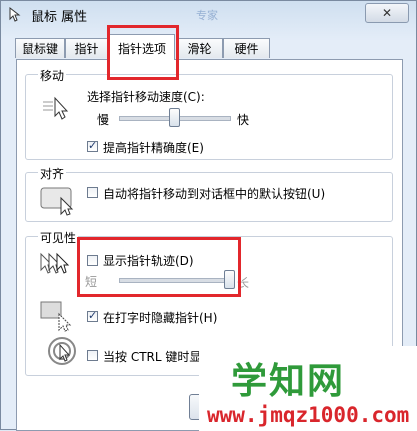  What do you see at coordinates (56, 108) in the screenshot?
I see `pointer-speed-icon` at bounding box center [56, 108].